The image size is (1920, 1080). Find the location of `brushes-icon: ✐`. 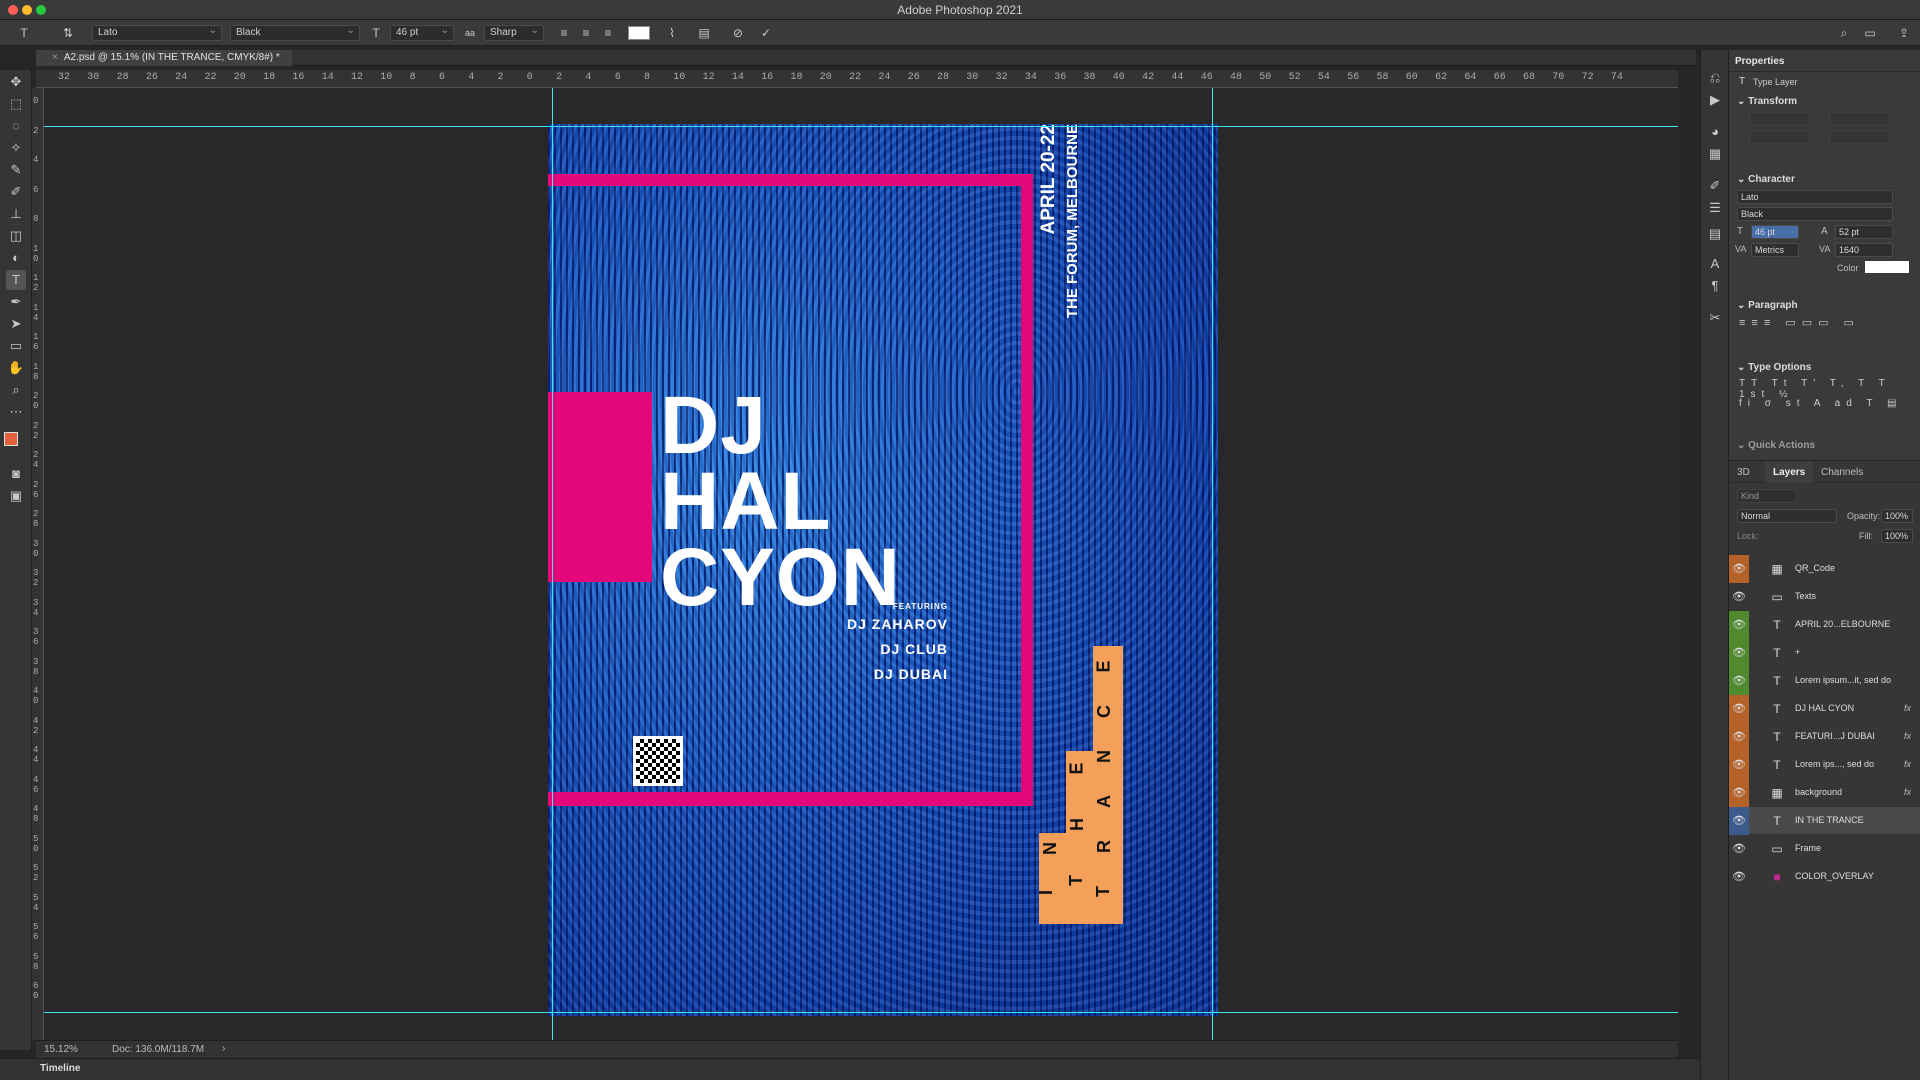

brushes-icon: ✐ is located at coordinates (1715, 186).